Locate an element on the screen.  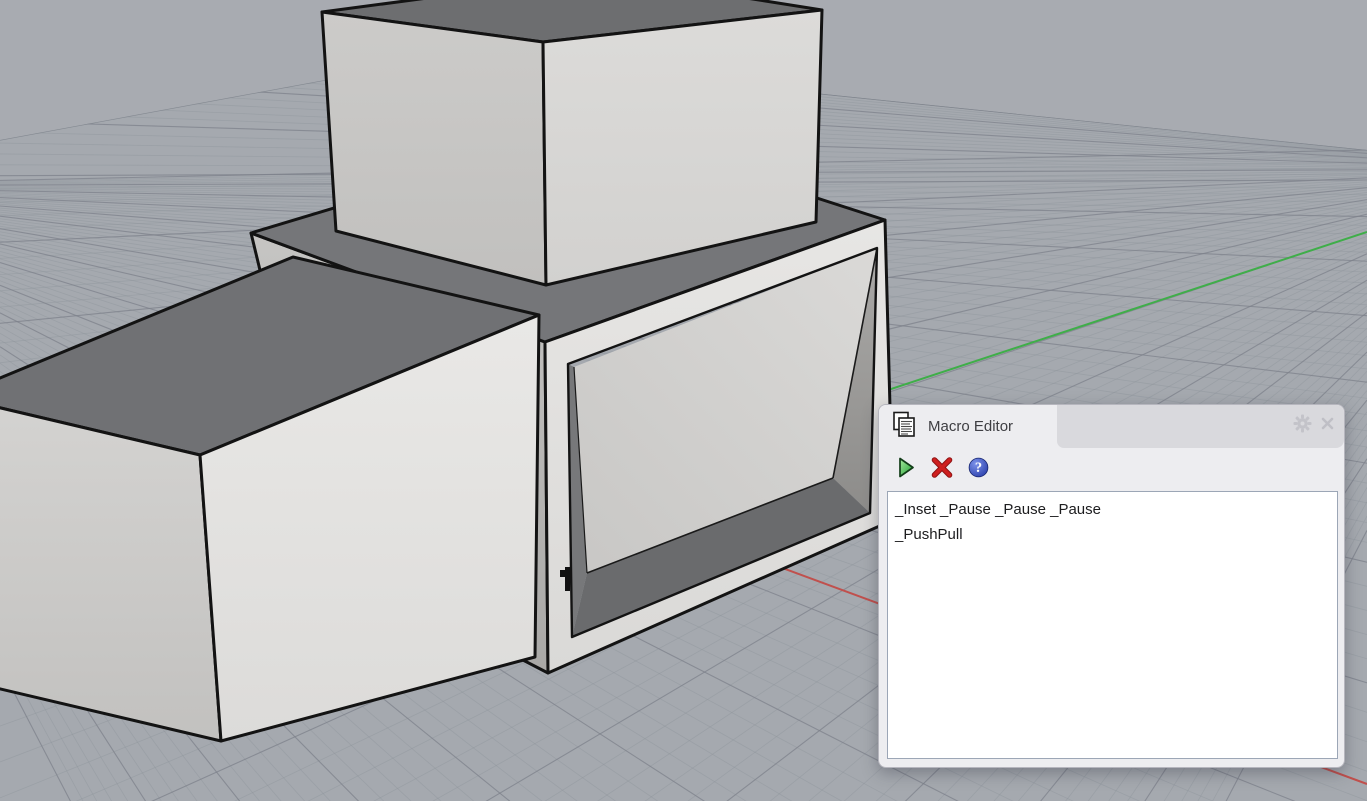
close-icon is located at coordinates (1327, 426).